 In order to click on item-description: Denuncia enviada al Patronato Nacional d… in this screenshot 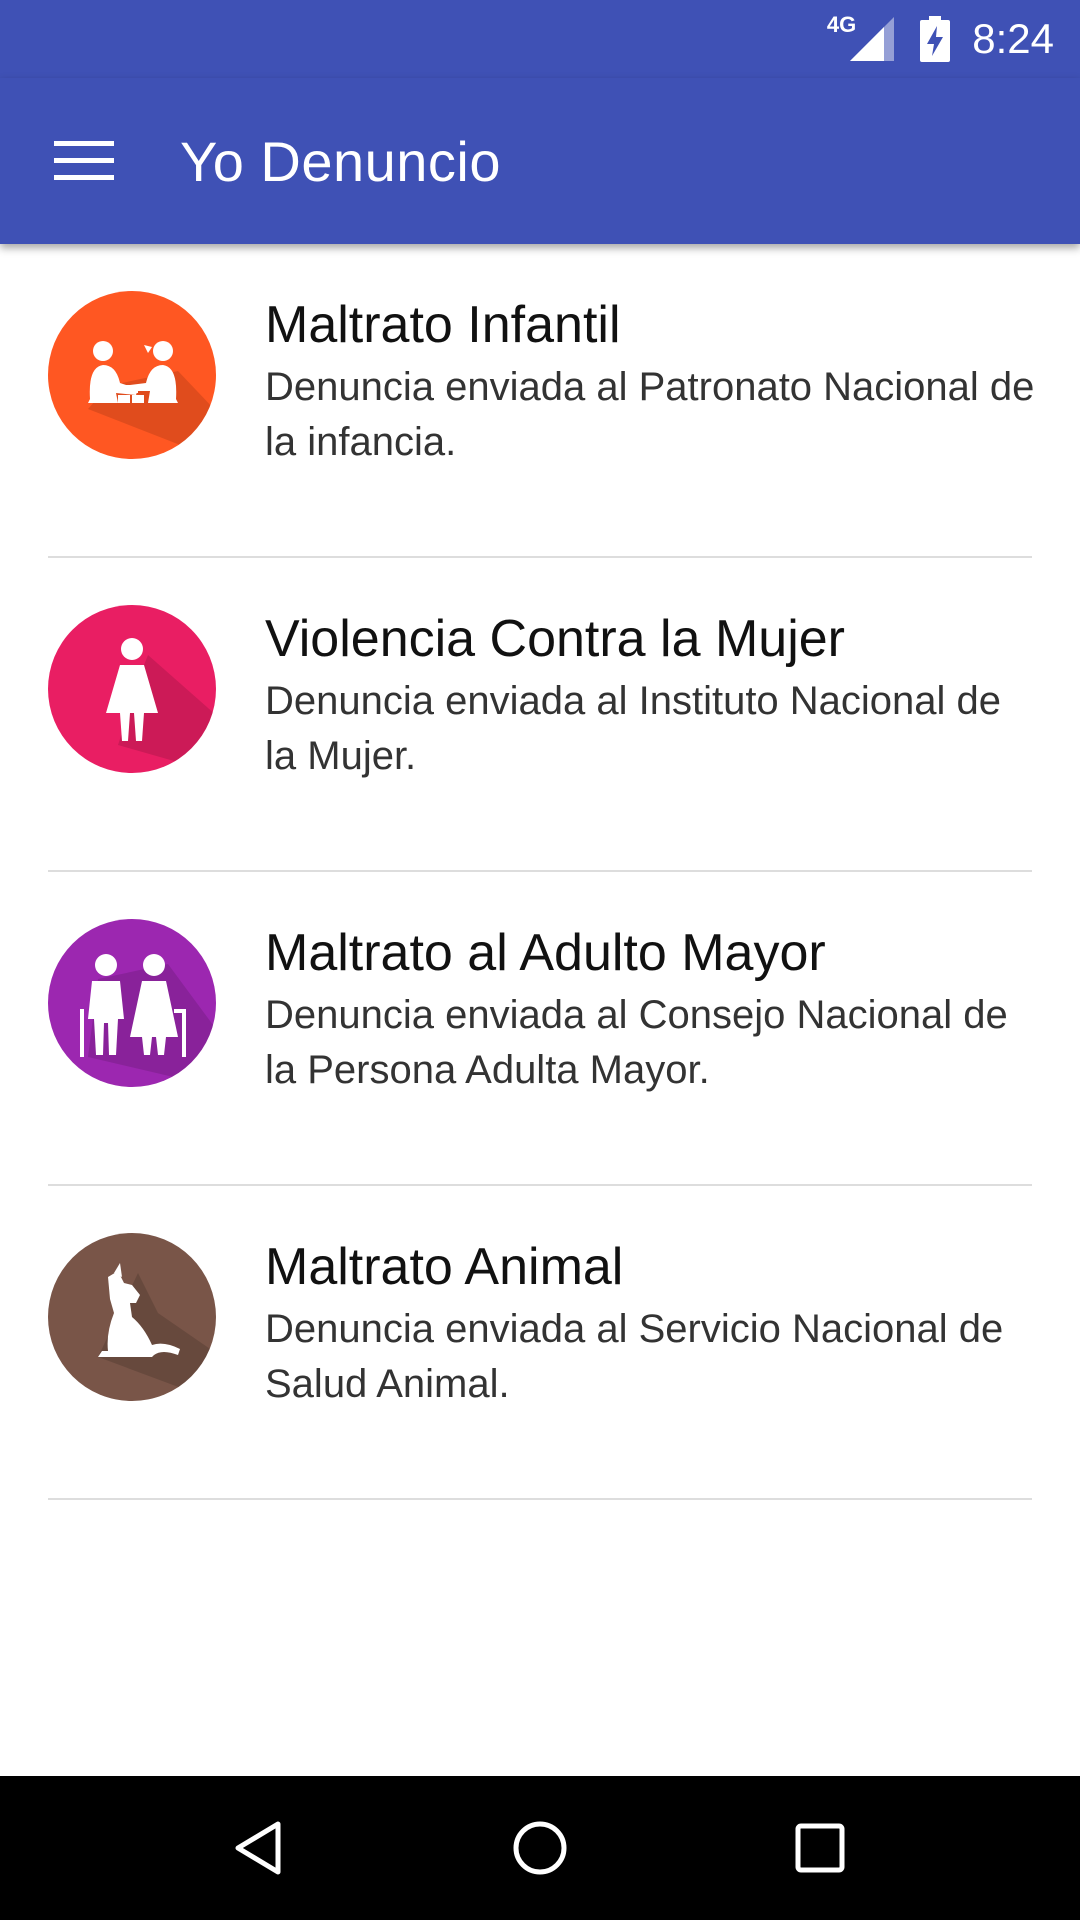, I will do `click(650, 414)`.